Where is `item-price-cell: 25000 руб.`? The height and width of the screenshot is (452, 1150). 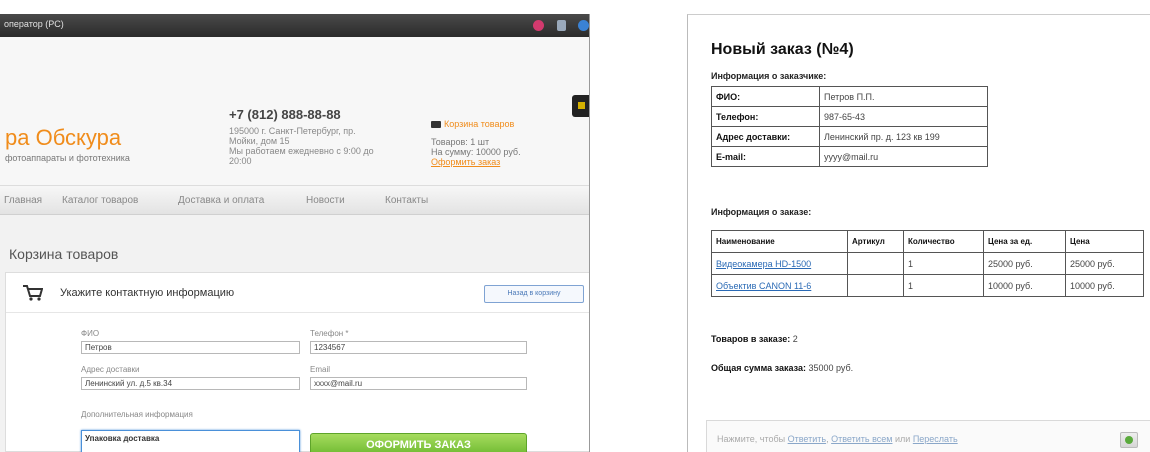
item-price-cell: 25000 руб. is located at coordinates (1104, 263).